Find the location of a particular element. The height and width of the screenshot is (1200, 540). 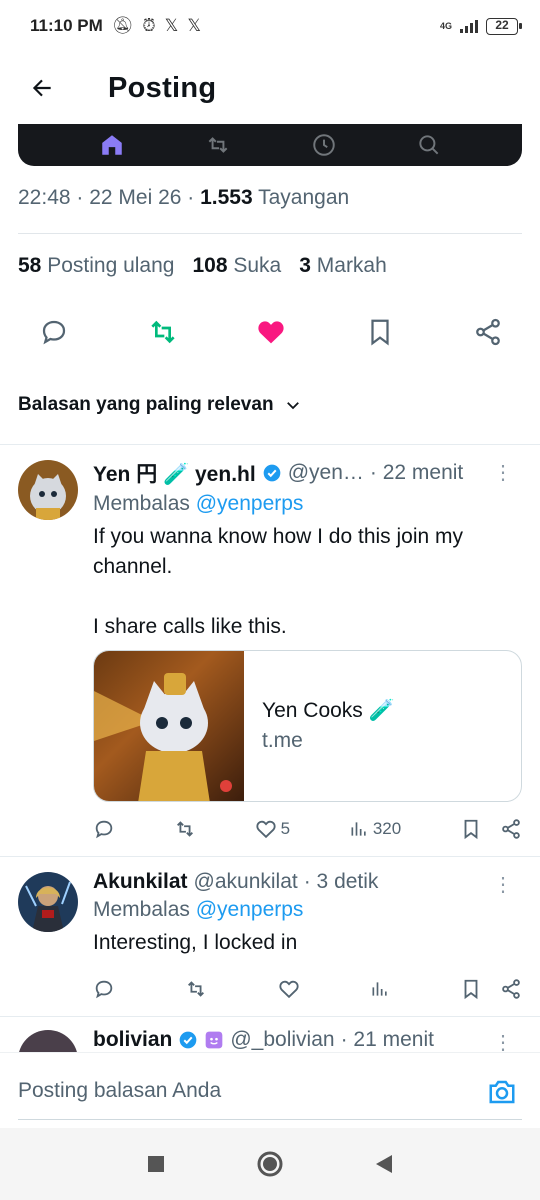

search-icon is located at coordinates (429, 145).